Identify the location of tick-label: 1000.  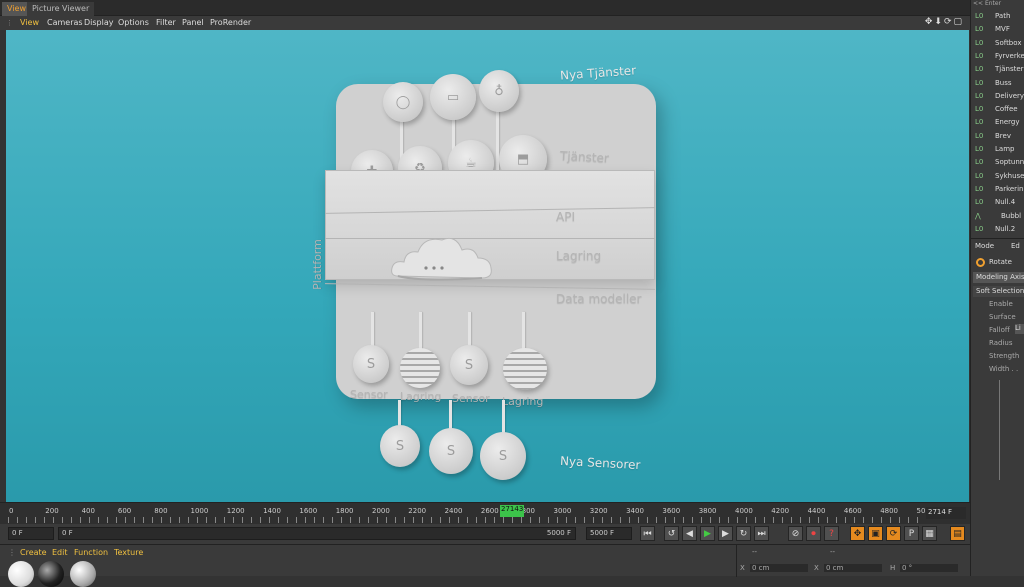
(199, 511).